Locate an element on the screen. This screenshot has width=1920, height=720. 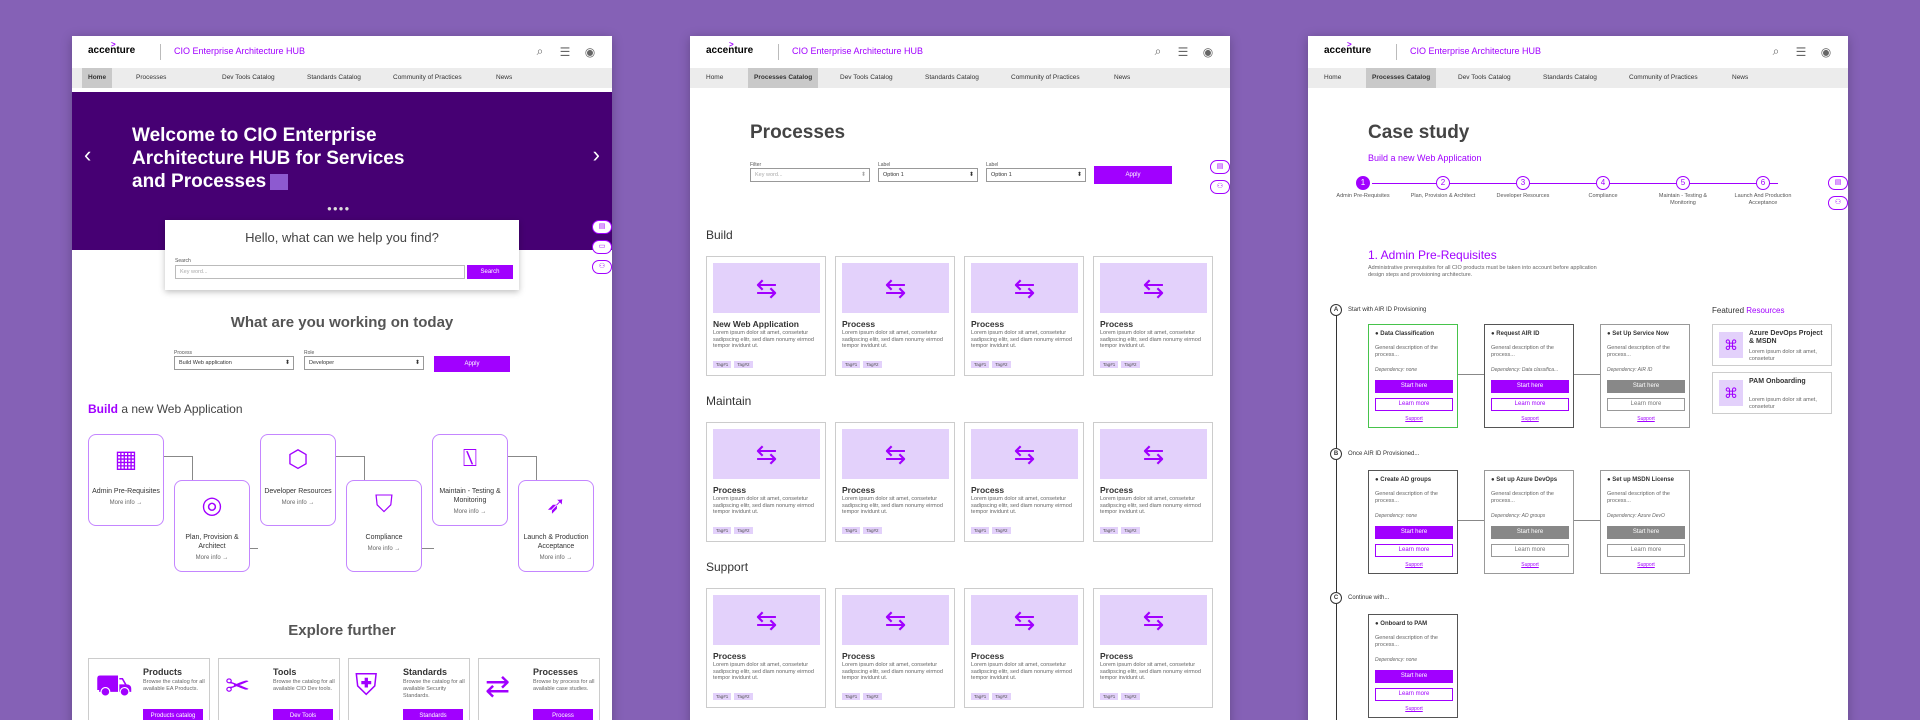
standards-button: Standards is located at coordinates (433, 714).